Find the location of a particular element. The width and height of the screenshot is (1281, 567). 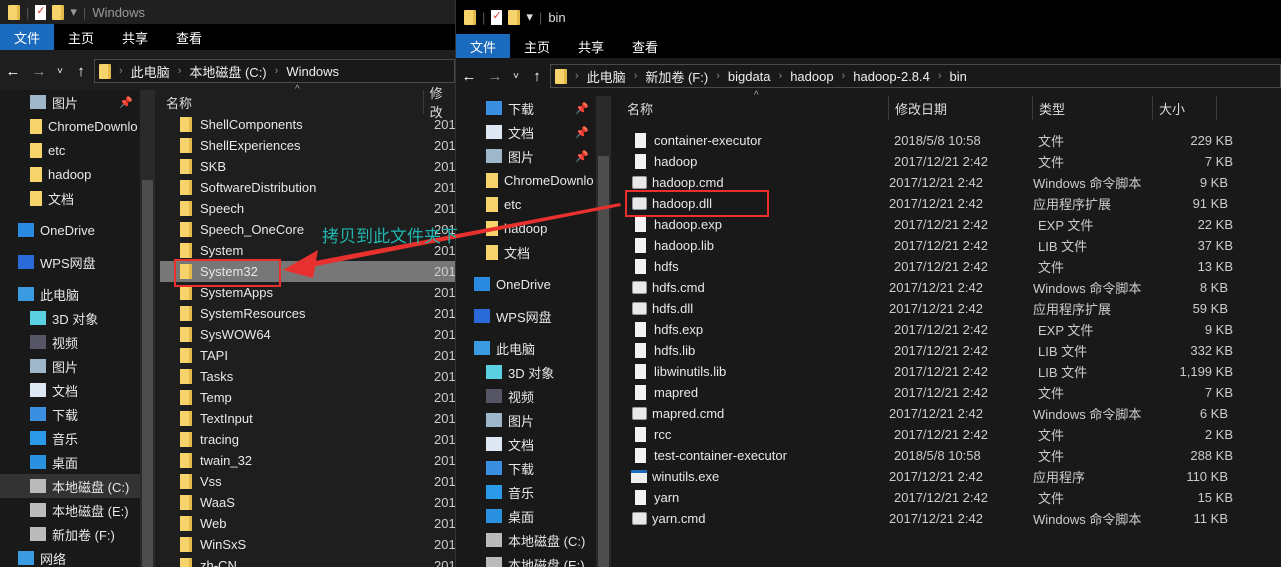

arrow-head-icon is located at coordinates (300, 264).